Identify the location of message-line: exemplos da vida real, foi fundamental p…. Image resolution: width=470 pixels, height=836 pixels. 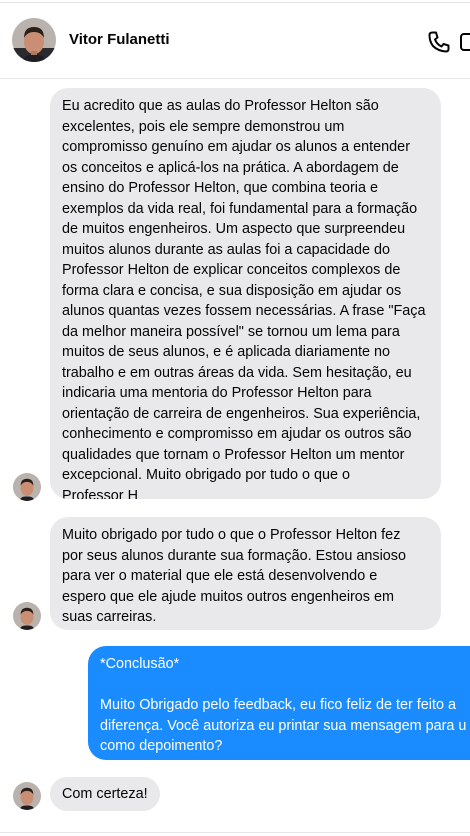
(240, 208).